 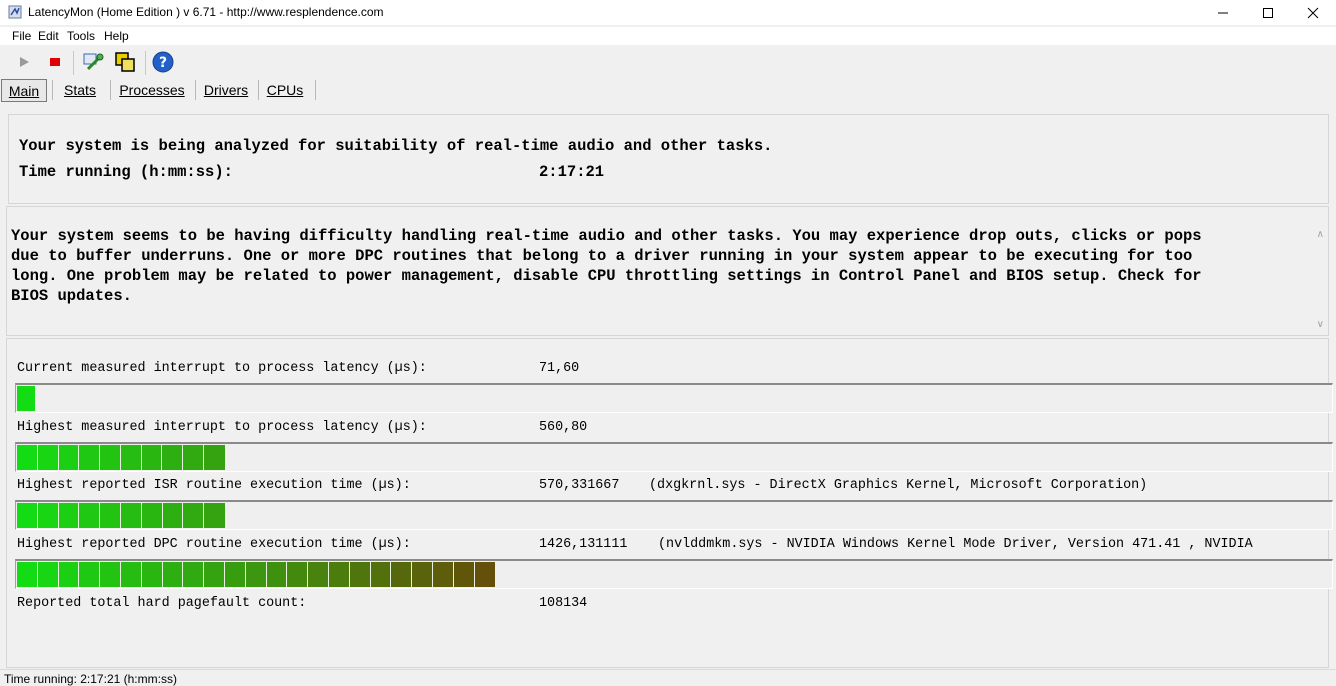 I want to click on verdict-line-4: BIOS updates., so click(x=71, y=296).